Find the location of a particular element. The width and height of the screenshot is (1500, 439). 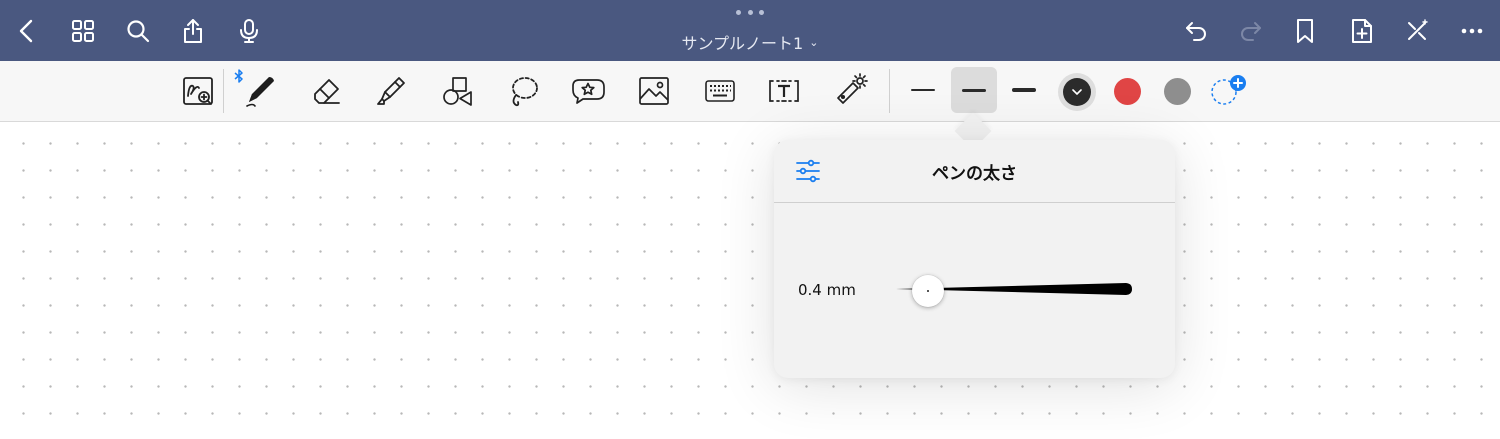

close-sparkle-icon is located at coordinates (1417, 31).